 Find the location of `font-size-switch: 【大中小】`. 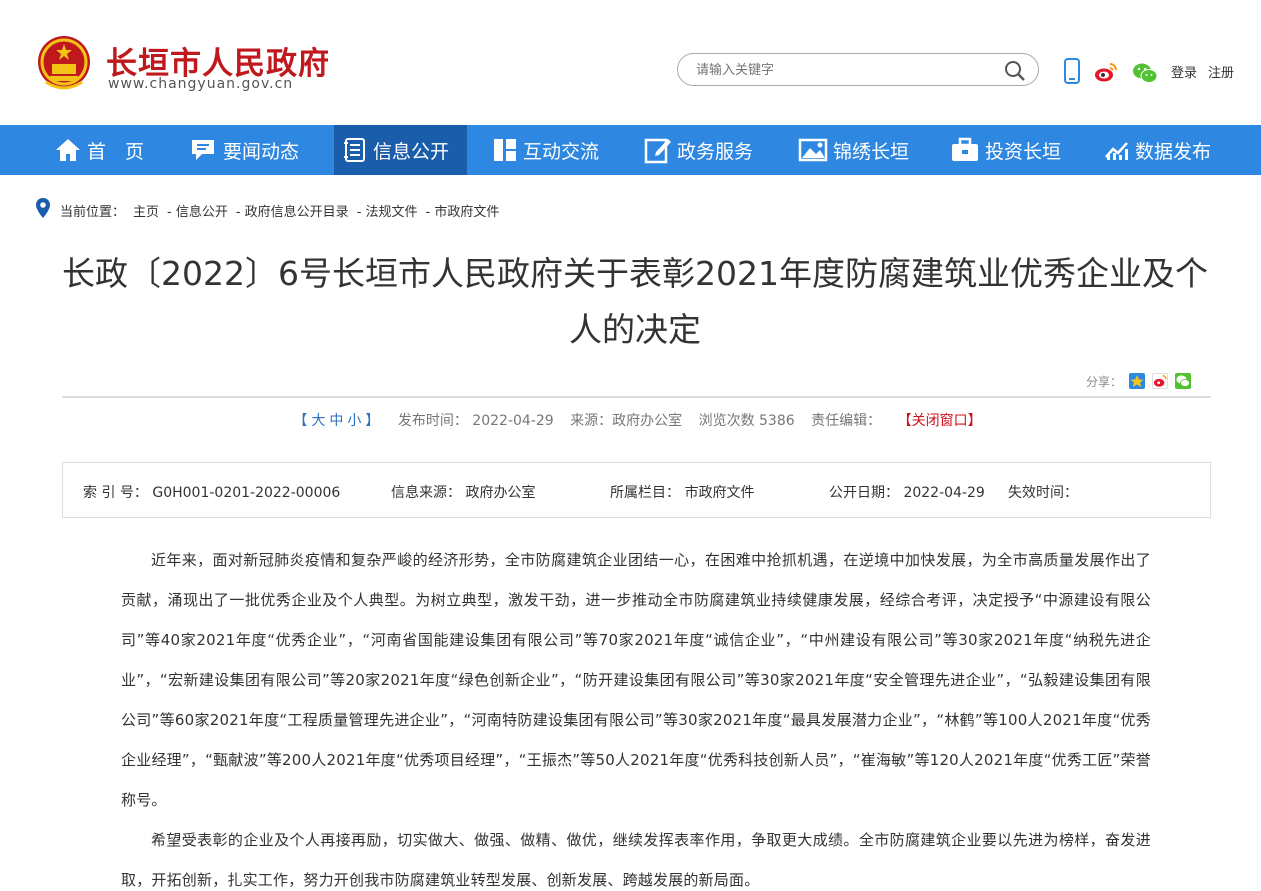

font-size-switch: 【大中小】 is located at coordinates (336, 421).